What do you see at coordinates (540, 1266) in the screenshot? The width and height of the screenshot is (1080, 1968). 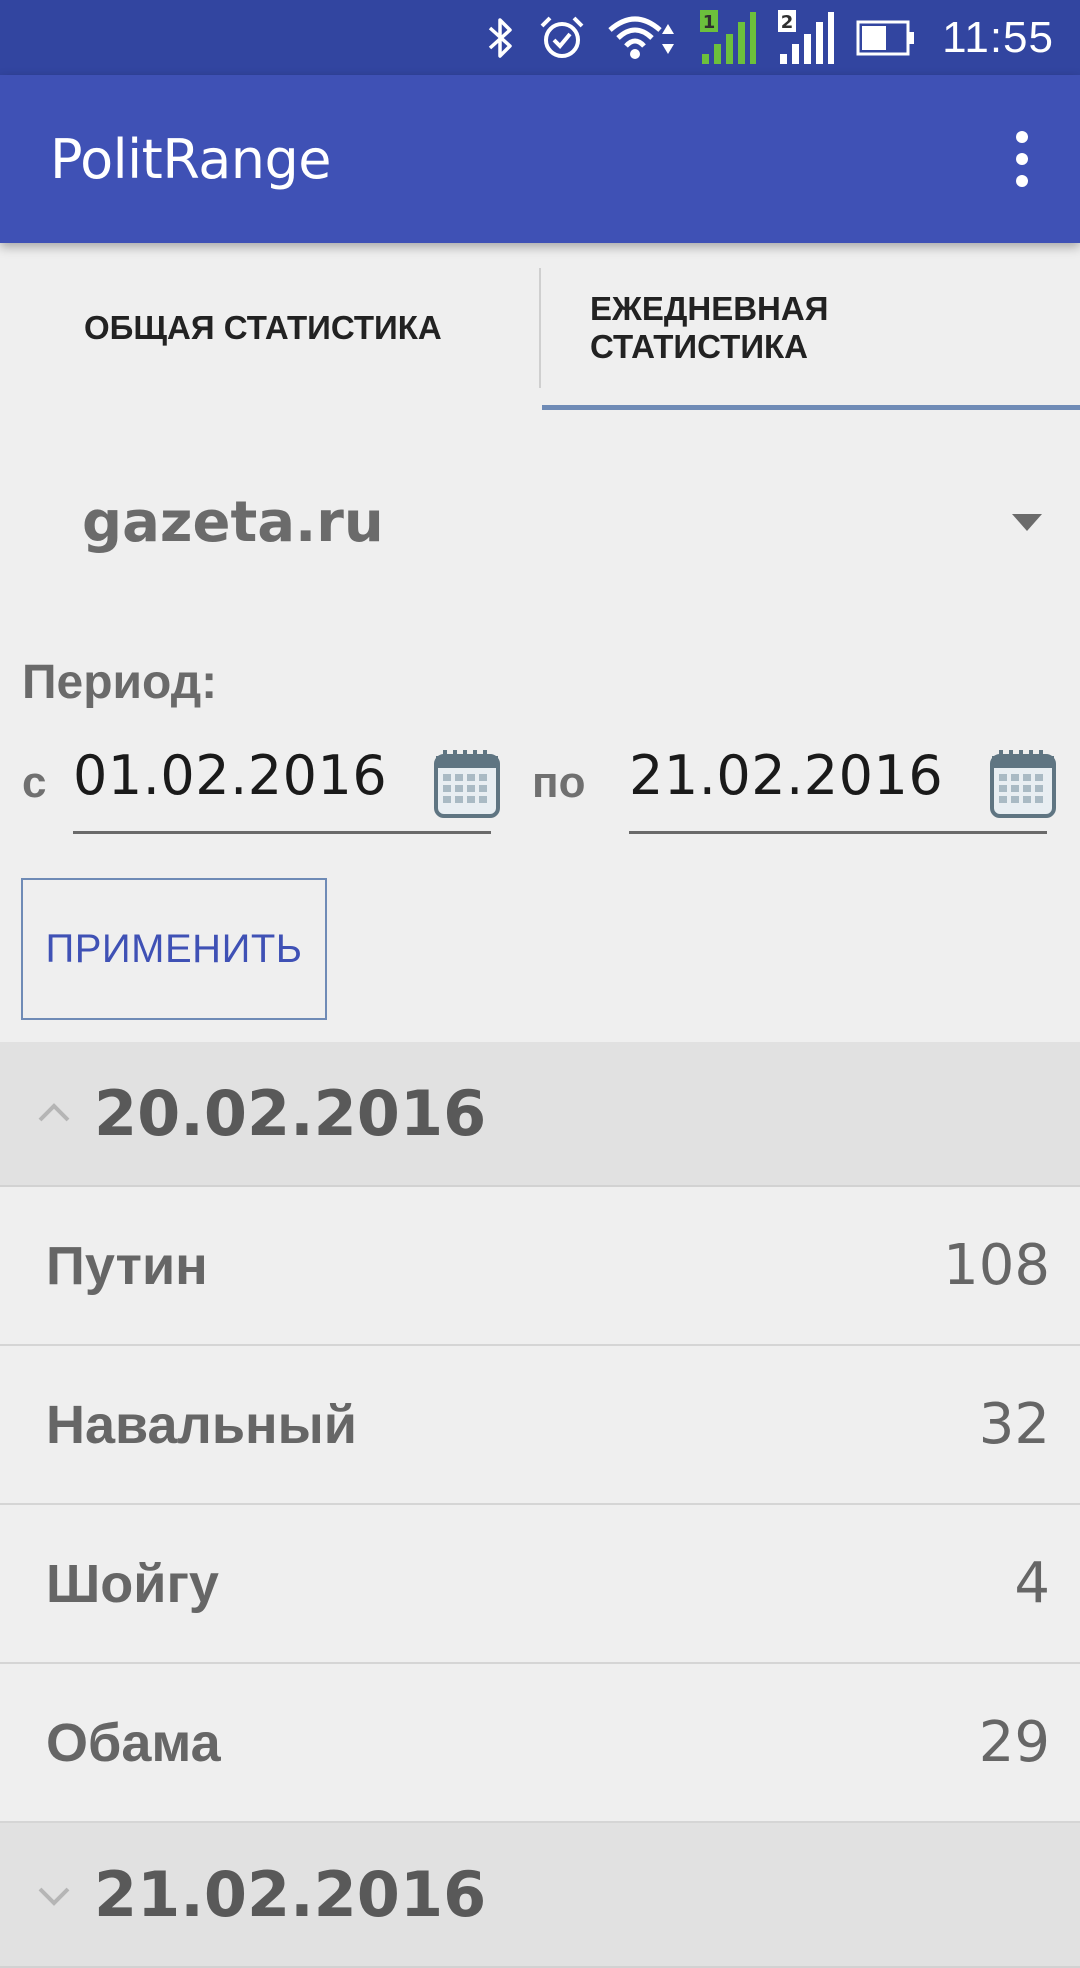 I see `list-item: Путин 108` at bounding box center [540, 1266].